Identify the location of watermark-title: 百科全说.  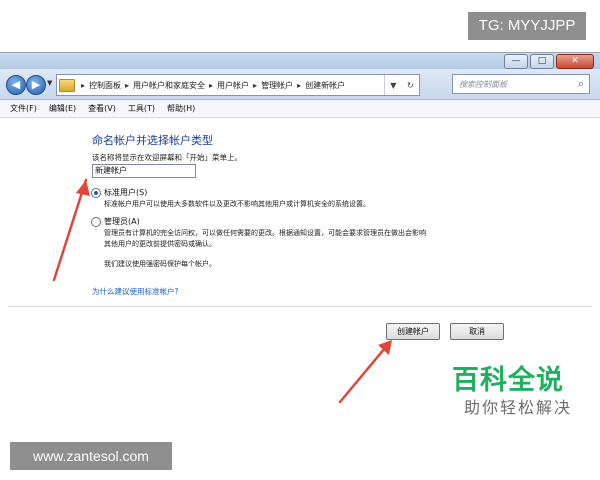
(508, 380).